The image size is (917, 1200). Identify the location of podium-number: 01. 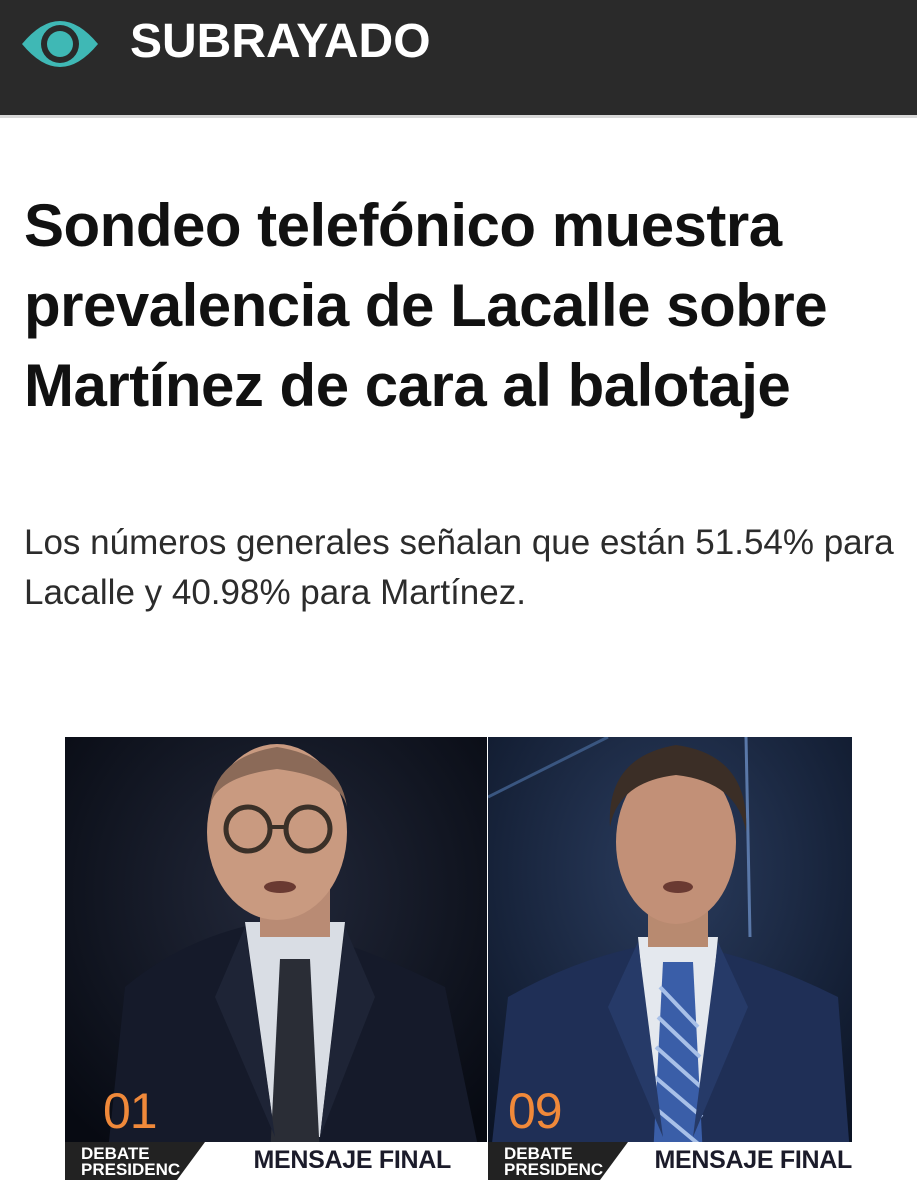
(130, 1111).